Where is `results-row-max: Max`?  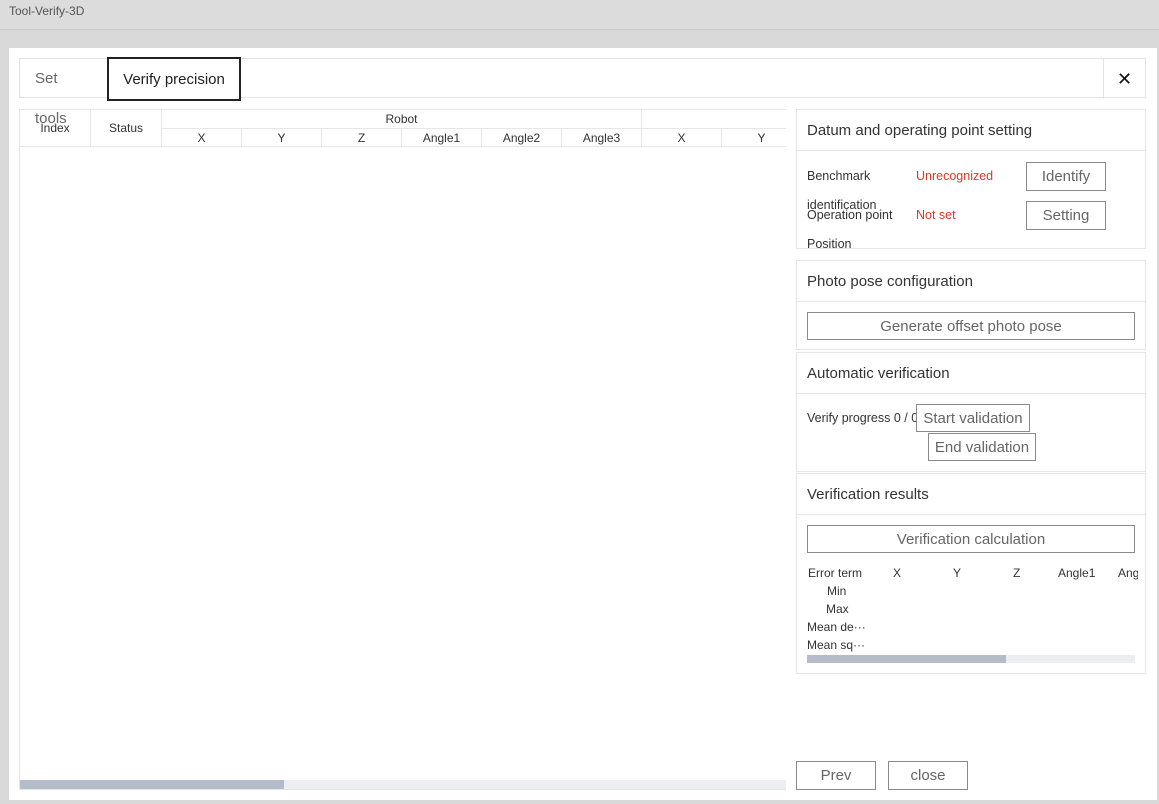 results-row-max: Max is located at coordinates (837, 609).